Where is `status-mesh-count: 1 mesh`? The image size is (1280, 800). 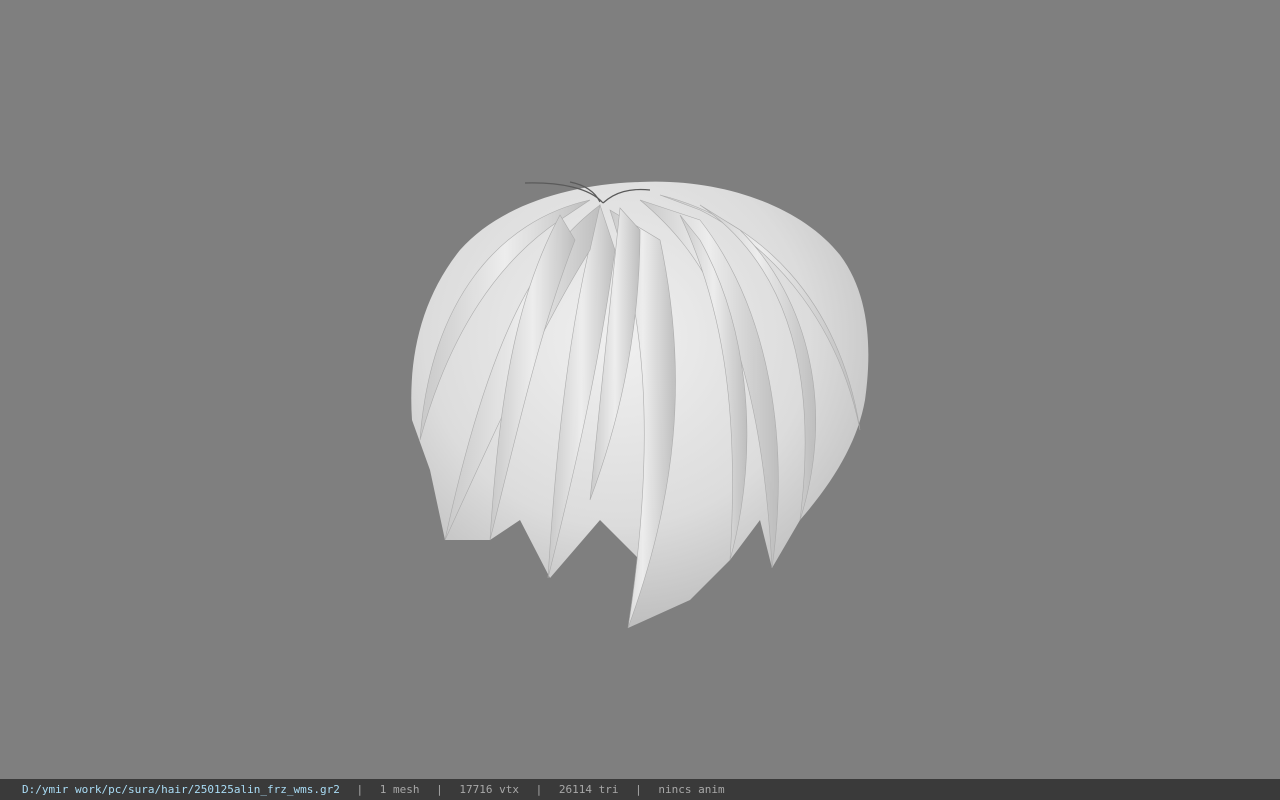
status-mesh-count: 1 mesh is located at coordinates (399, 789).